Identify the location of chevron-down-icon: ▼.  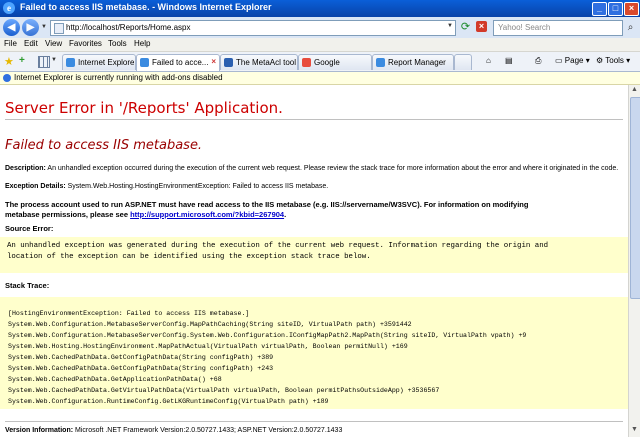
(450, 26).